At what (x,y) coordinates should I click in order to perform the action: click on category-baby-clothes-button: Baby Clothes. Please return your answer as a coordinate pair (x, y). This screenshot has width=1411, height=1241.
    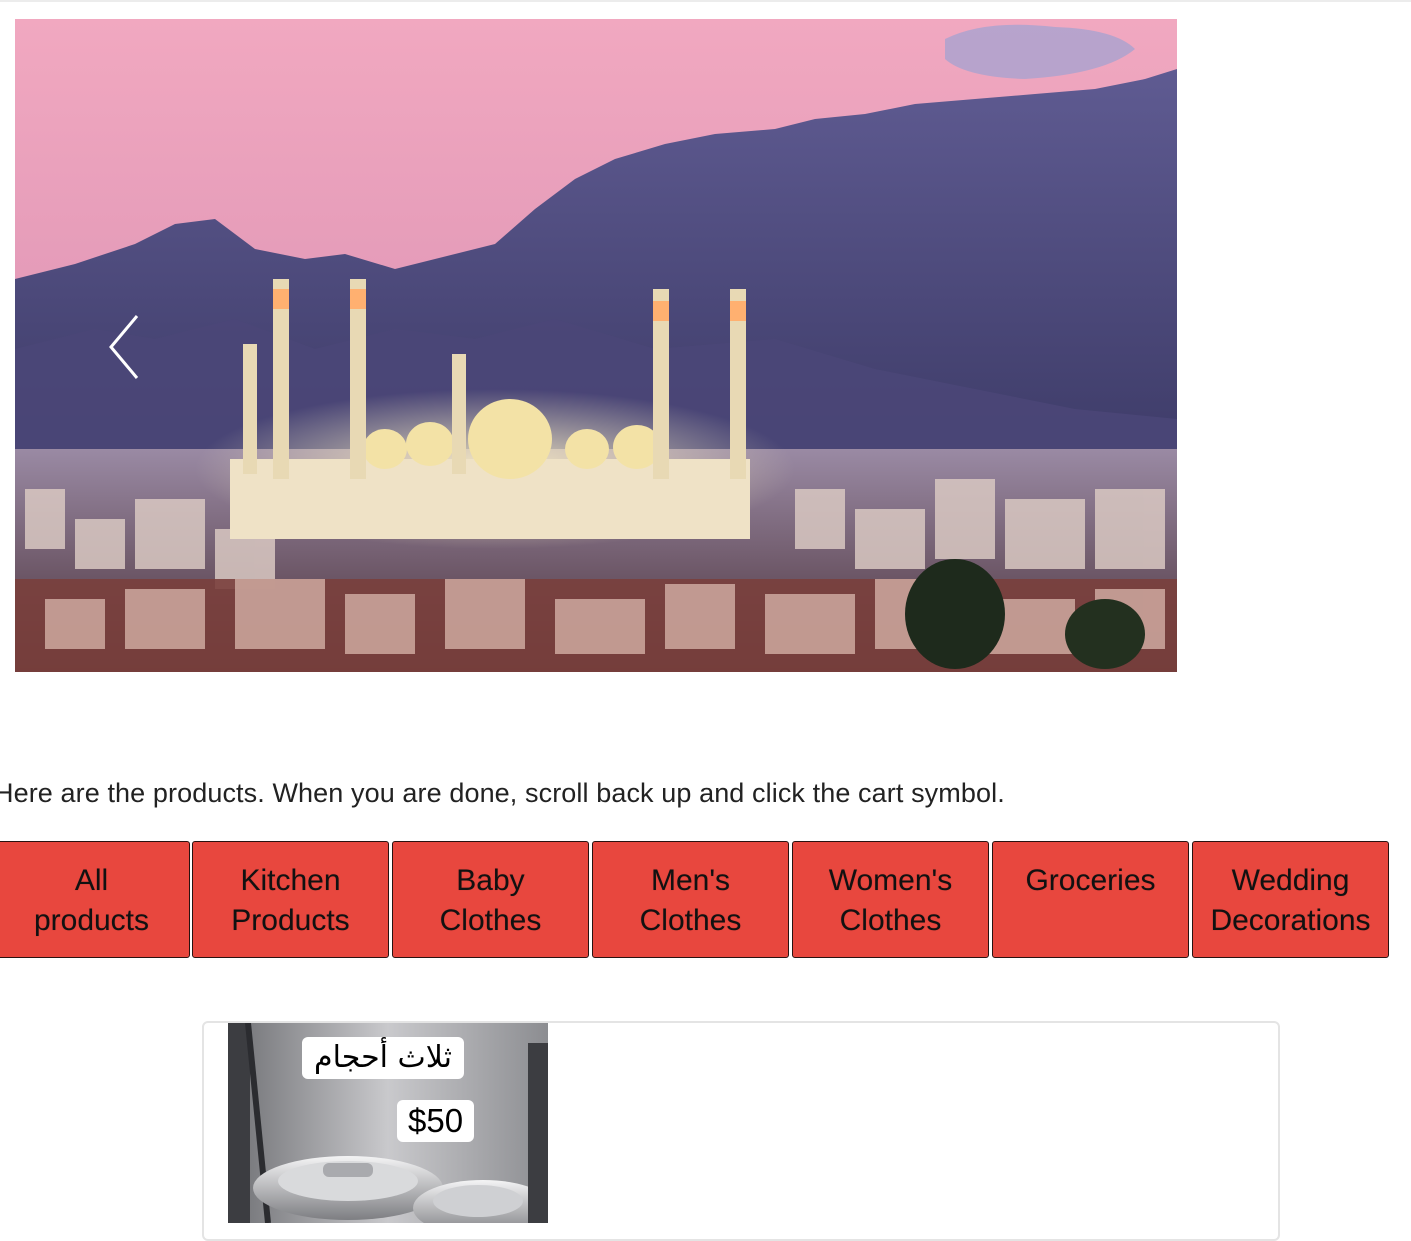
    Looking at the image, I should click on (490, 899).